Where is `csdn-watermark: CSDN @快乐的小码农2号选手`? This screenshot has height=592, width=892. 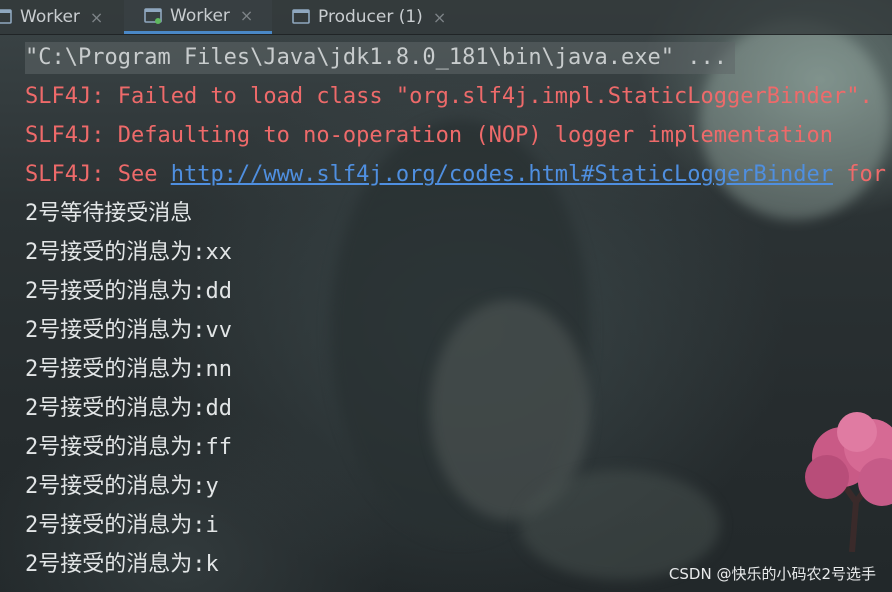
csdn-watermark: CSDN @快乐的小码农2号选手 is located at coordinates (772, 574).